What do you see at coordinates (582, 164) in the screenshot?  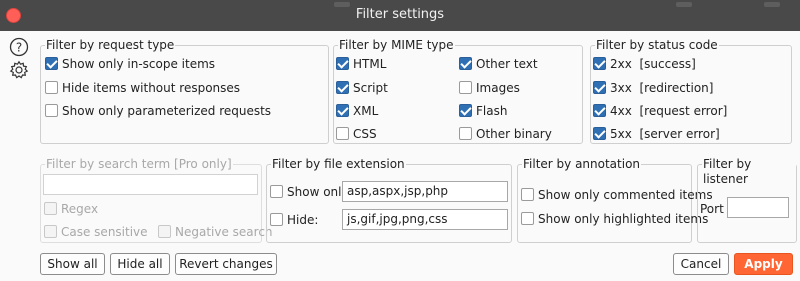 I see `annotation-title: Filter by annotation` at bounding box center [582, 164].